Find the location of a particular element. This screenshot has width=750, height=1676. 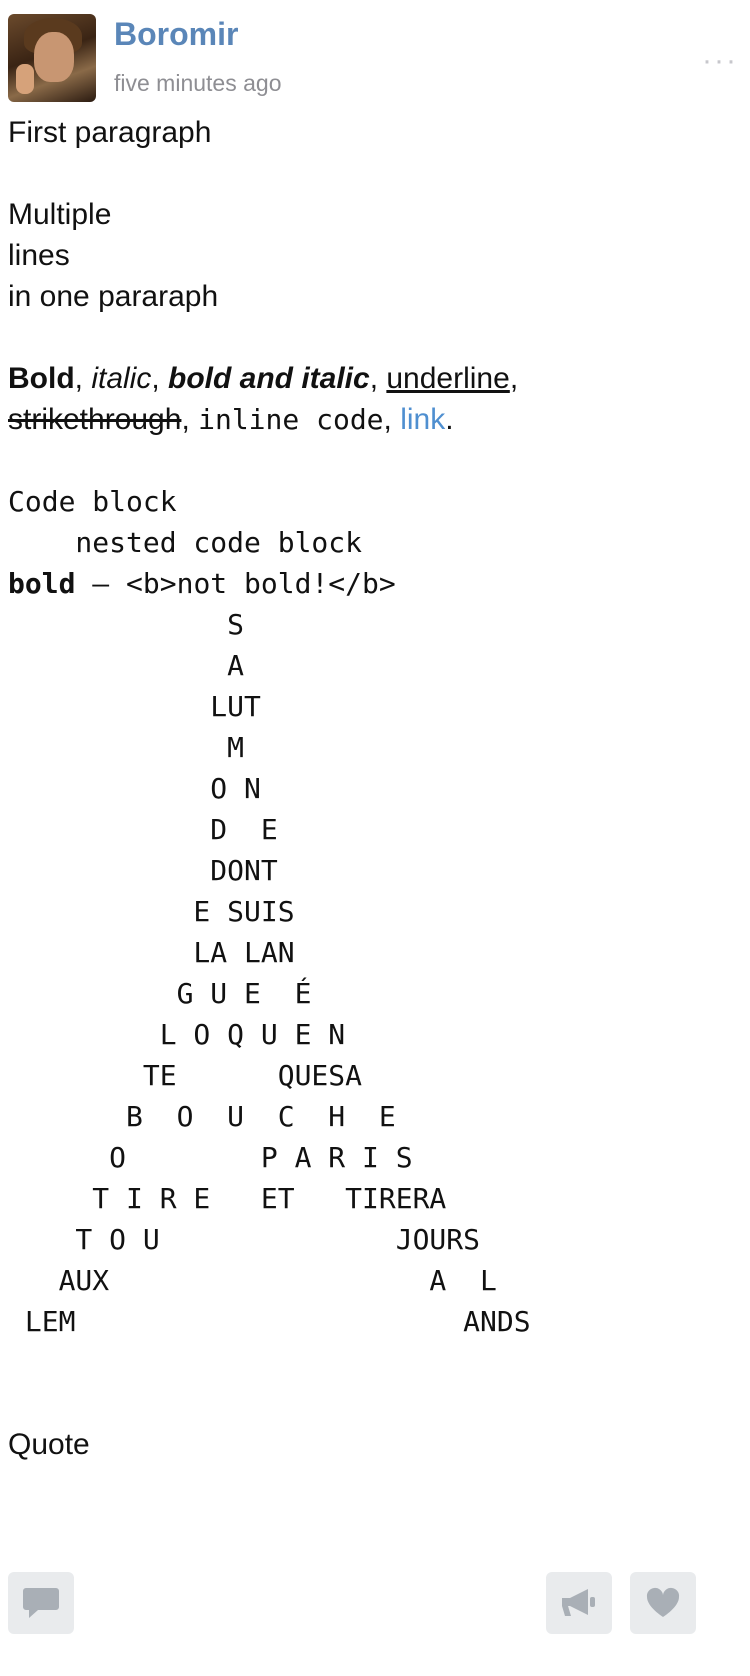

italic-text: italic is located at coordinates (121, 378).